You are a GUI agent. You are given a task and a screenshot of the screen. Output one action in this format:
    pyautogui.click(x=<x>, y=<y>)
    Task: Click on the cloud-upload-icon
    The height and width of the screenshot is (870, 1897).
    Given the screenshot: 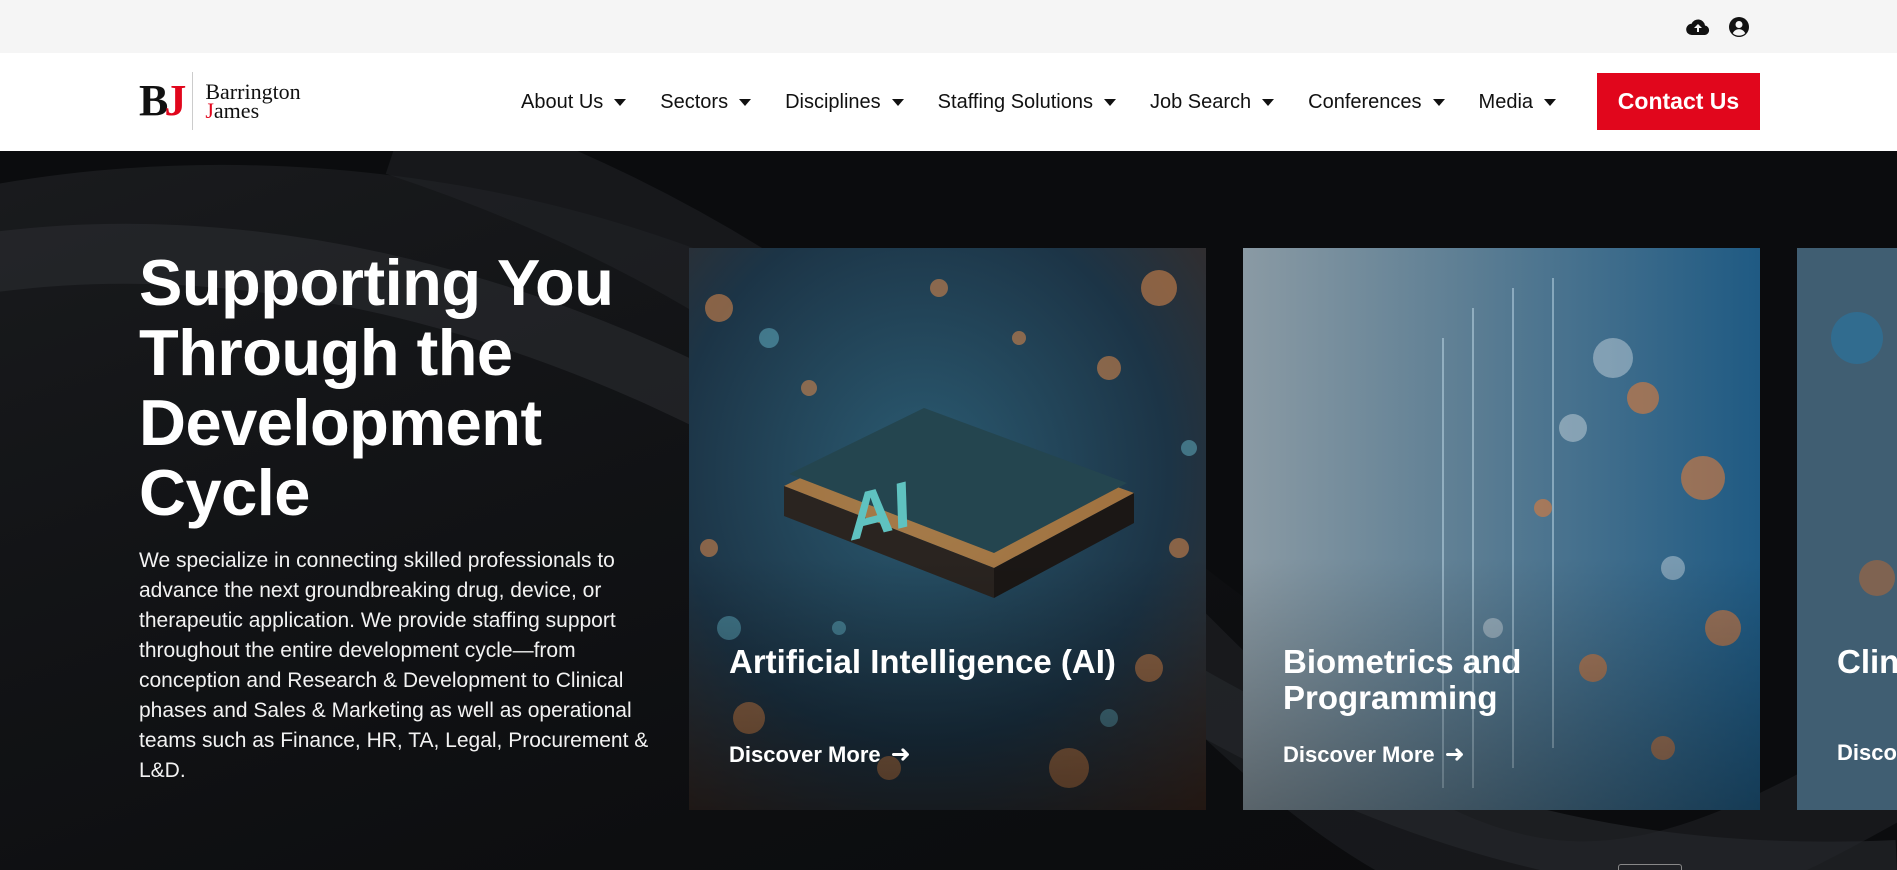 What is the action you would take?
    pyautogui.click(x=1698, y=27)
    